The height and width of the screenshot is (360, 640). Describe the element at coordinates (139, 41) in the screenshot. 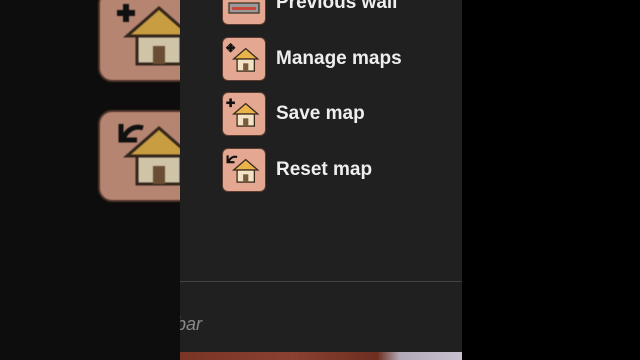

I see `background-save-map-icon` at that location.